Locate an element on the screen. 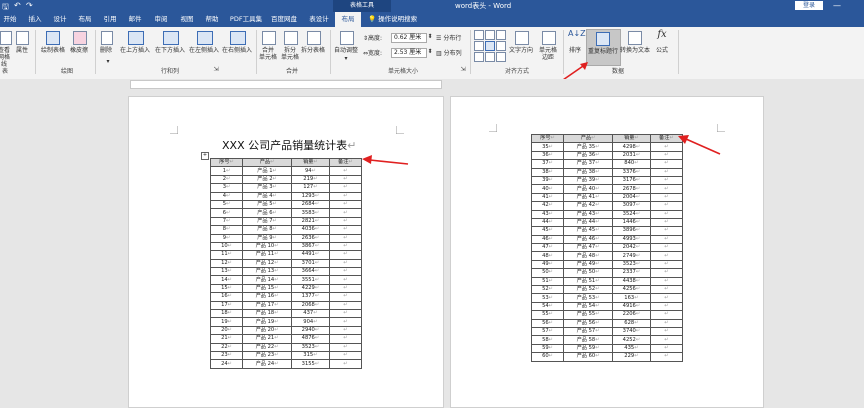 The width and height of the screenshot is (864, 408). table-cell: 20↵ is located at coordinates (226, 330).